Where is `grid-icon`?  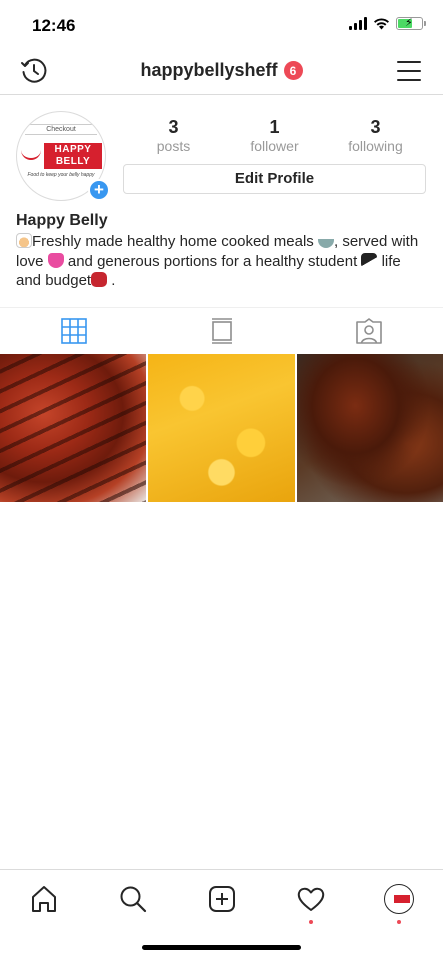
grid-icon is located at coordinates (74, 331).